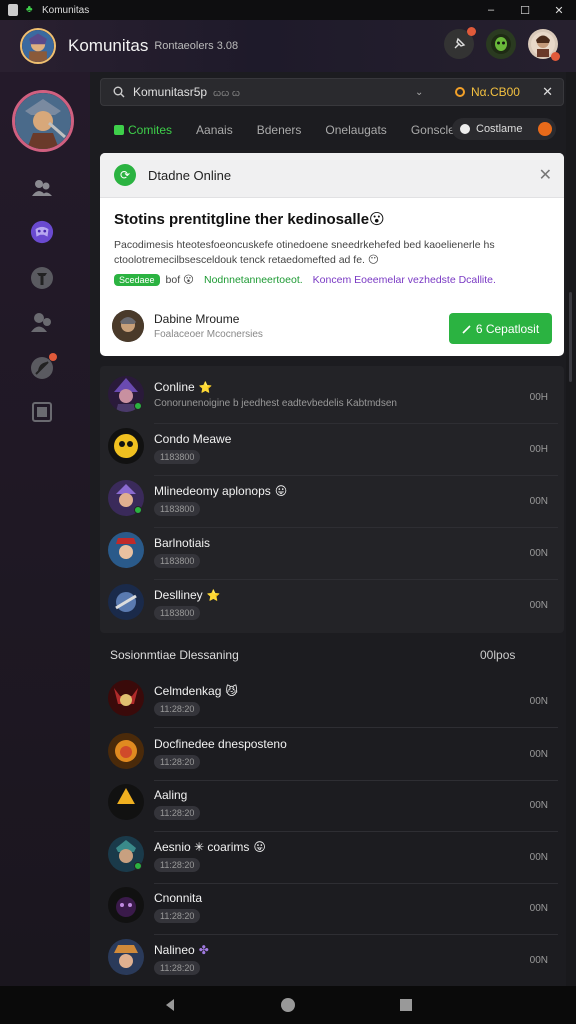 The height and width of the screenshot is (1024, 576). What do you see at coordinates (45, 529) in the screenshot?
I see `left-rail` at bounding box center [45, 529].